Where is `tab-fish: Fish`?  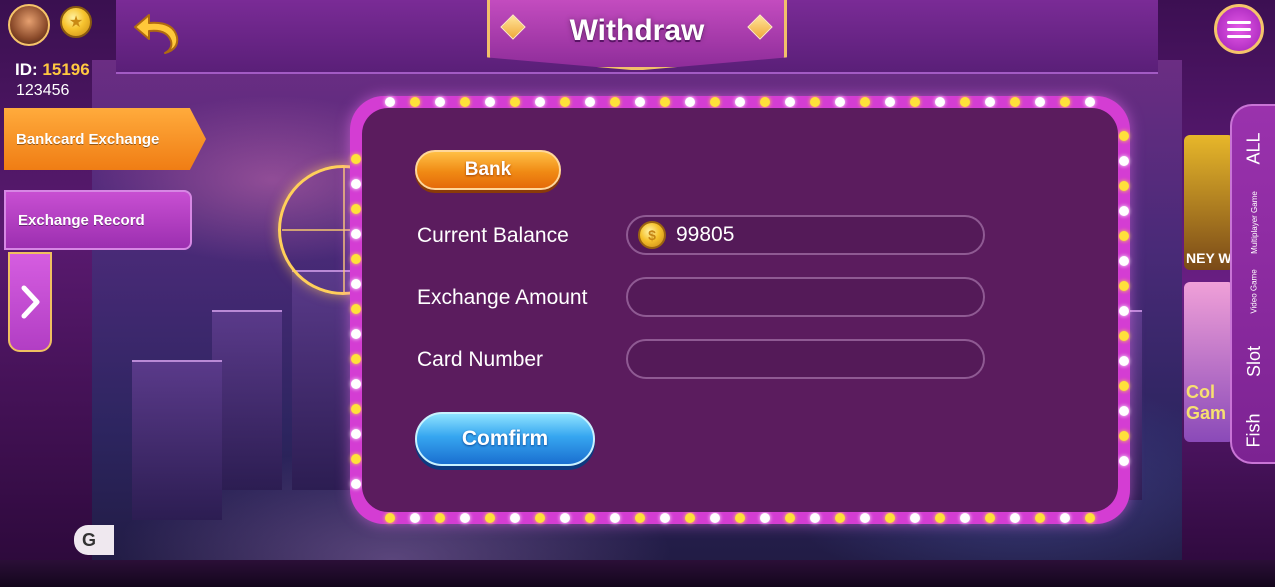
tab-fish: Fish is located at coordinates (1253, 430).